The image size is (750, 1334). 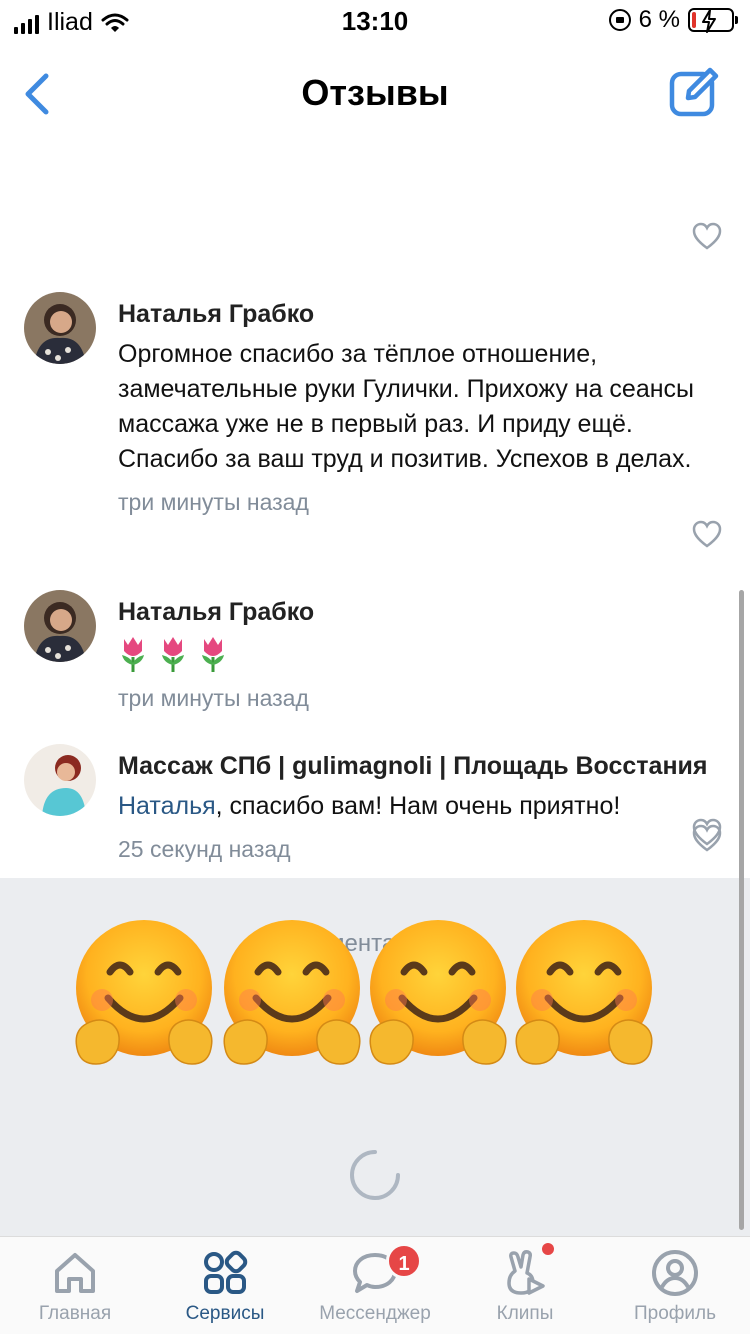 What do you see at coordinates (225, 1313) in the screenshot?
I see `tab-label: Сервисы` at bounding box center [225, 1313].